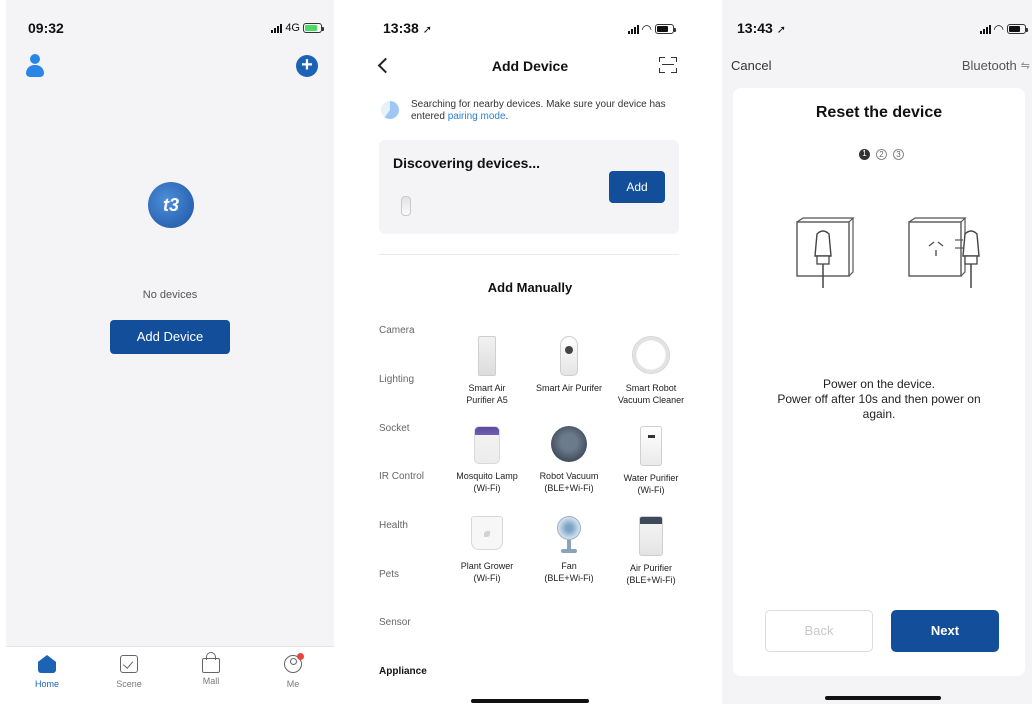 This screenshot has width=1032, height=704. What do you see at coordinates (396, 379) in the screenshot?
I see `category-lighting: Lighting` at bounding box center [396, 379].